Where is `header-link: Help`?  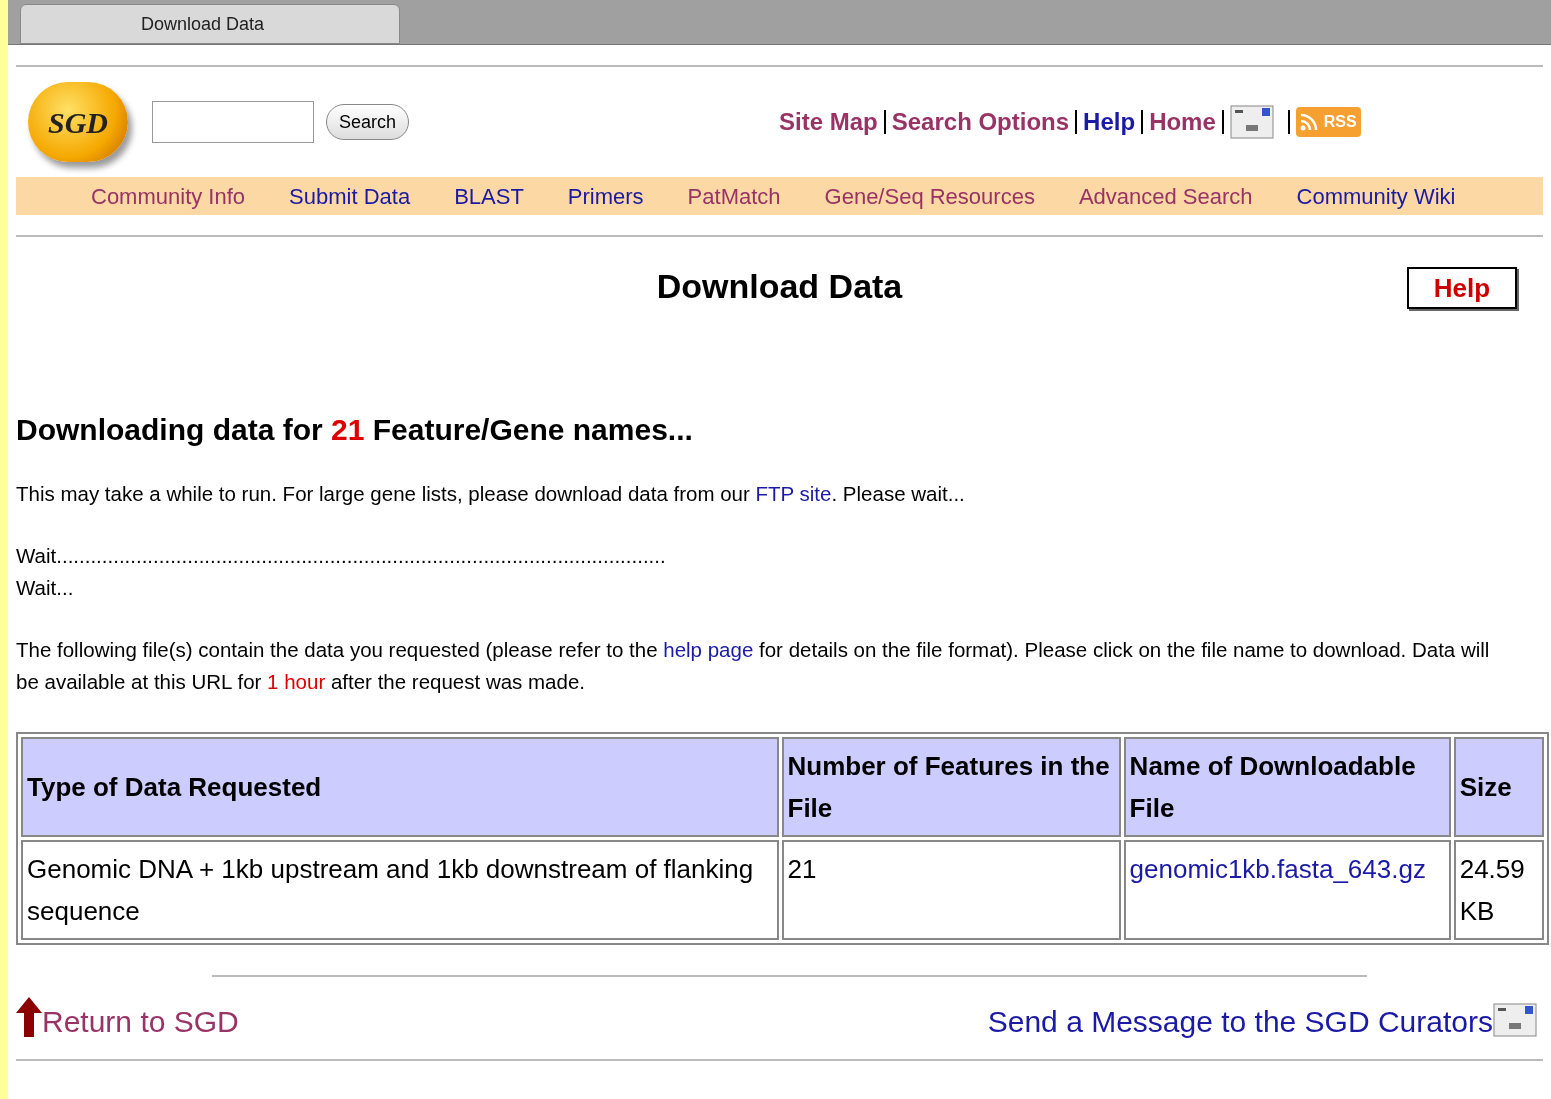 header-link: Help is located at coordinates (1109, 122).